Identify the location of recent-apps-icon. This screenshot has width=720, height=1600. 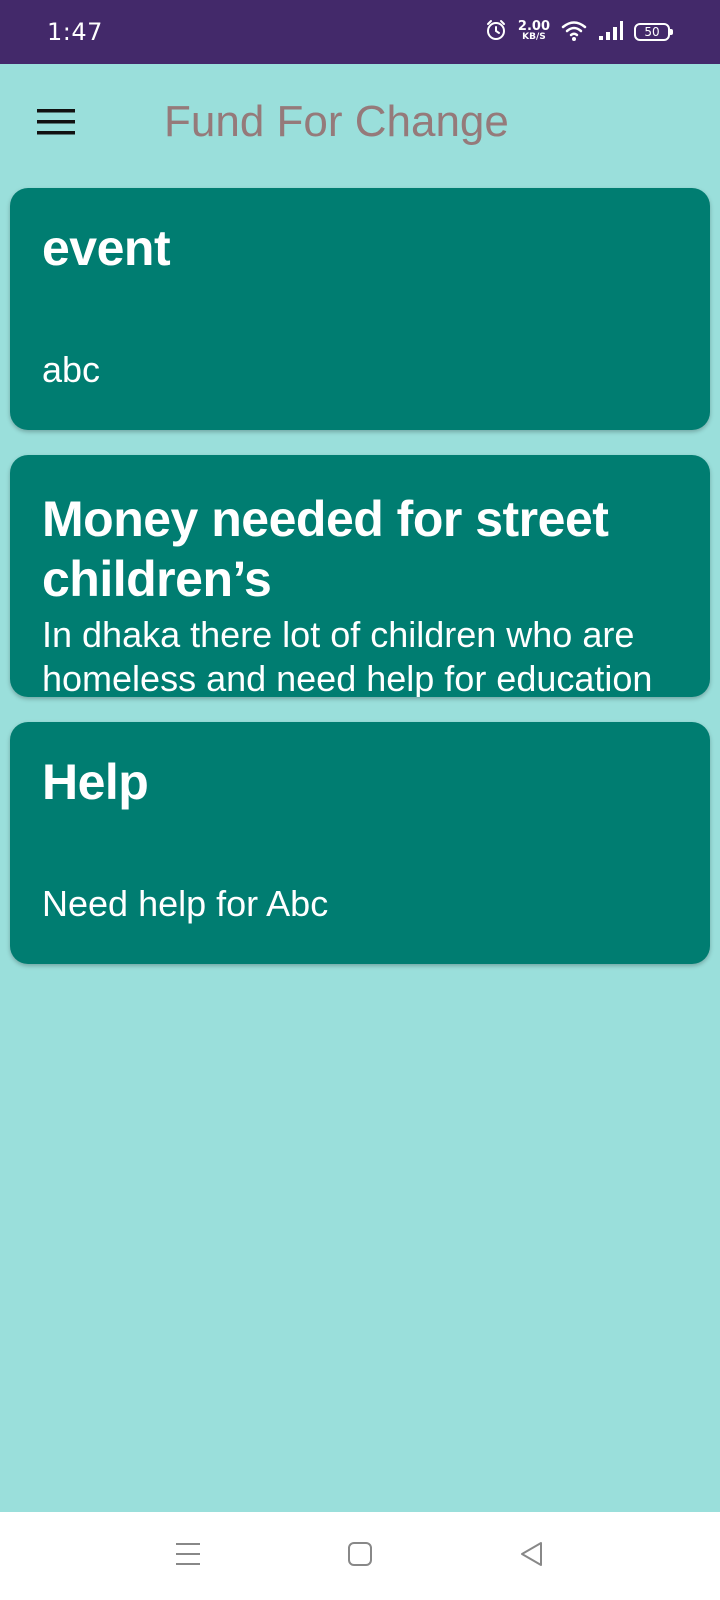
(188, 1556).